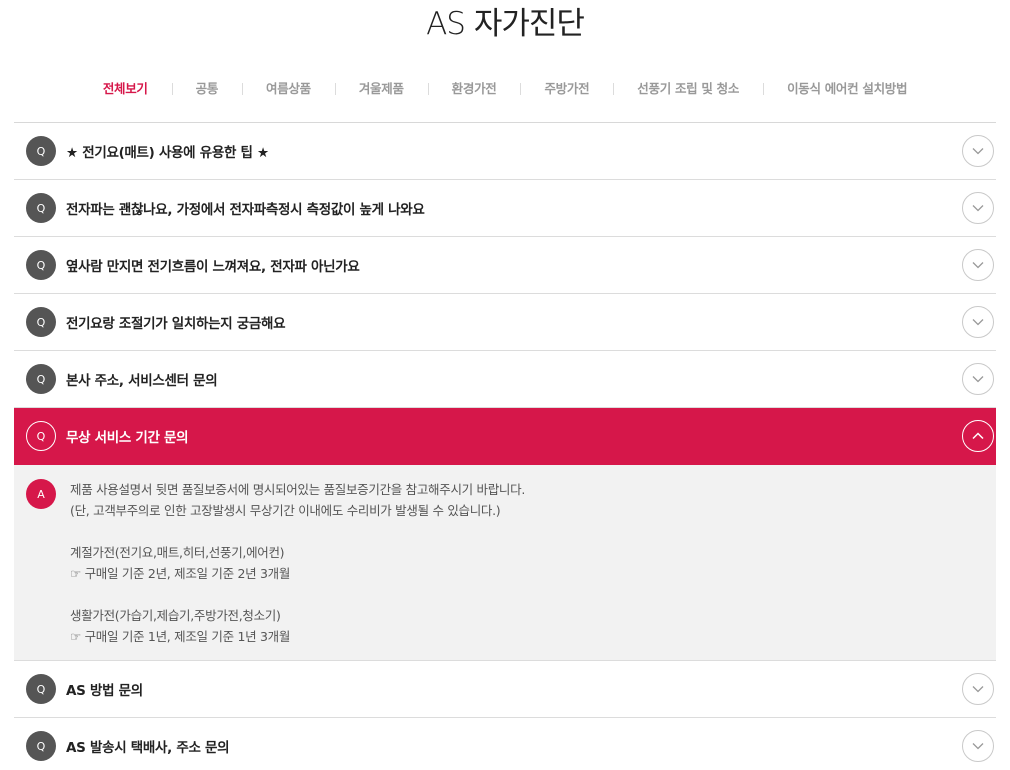 Image resolution: width=1010 pixels, height=770 pixels. What do you see at coordinates (474, 89) in the screenshot?
I see `tab-environment: 환경가전` at bounding box center [474, 89].